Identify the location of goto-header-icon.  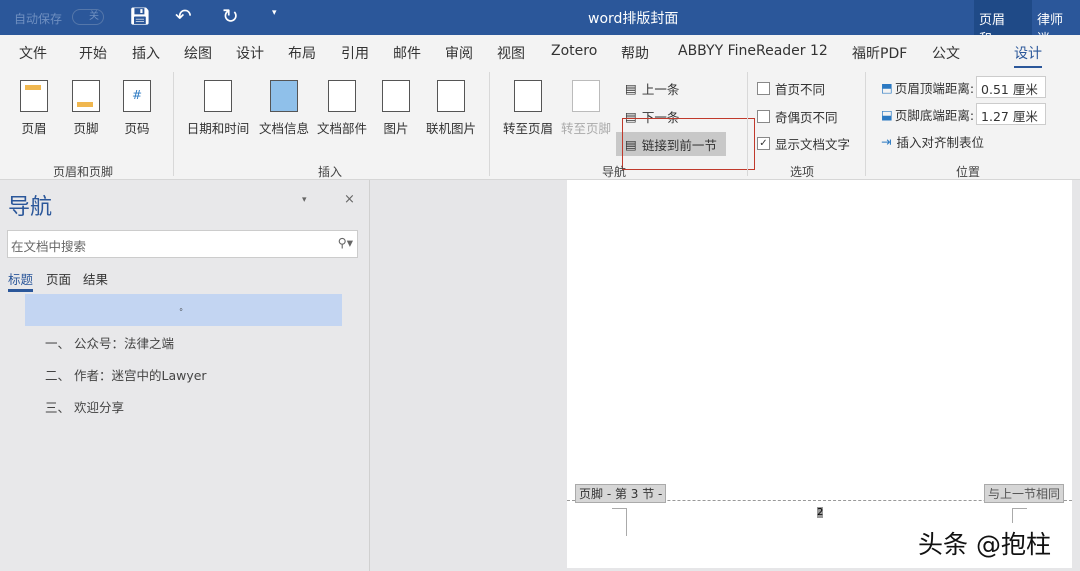
(528, 96).